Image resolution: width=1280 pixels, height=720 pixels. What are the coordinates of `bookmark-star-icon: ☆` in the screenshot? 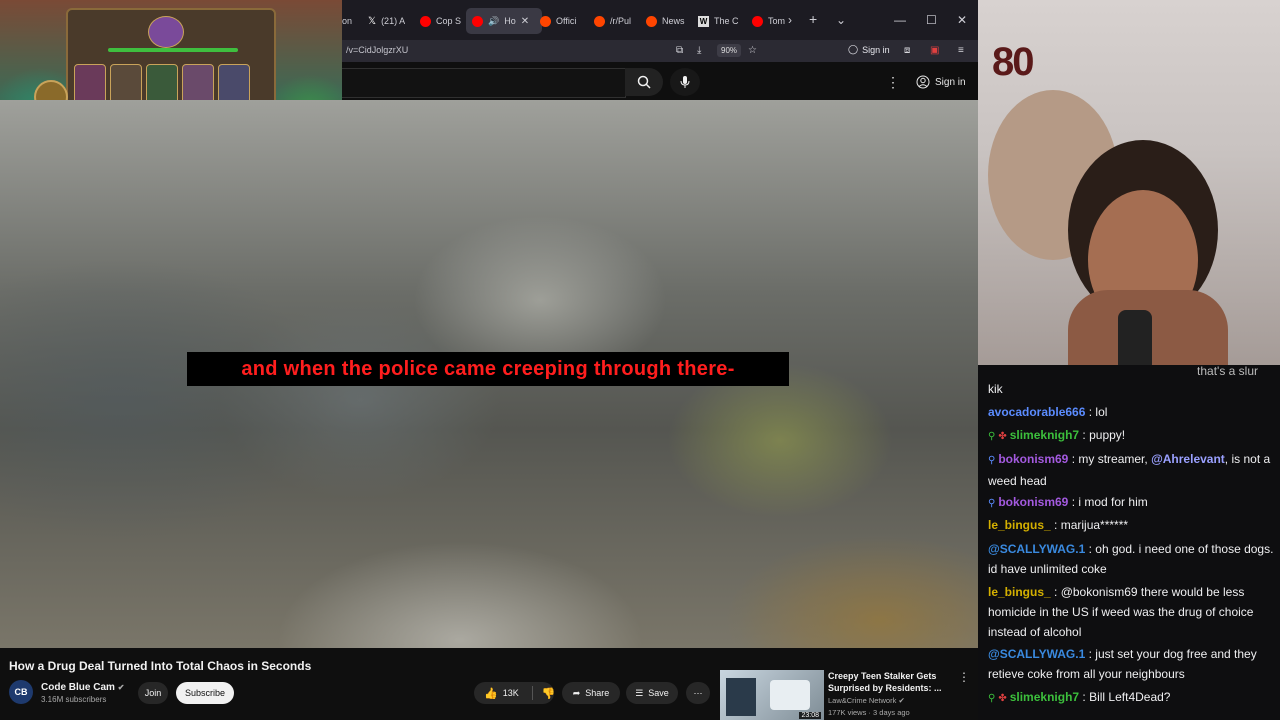 It's located at (752, 50).